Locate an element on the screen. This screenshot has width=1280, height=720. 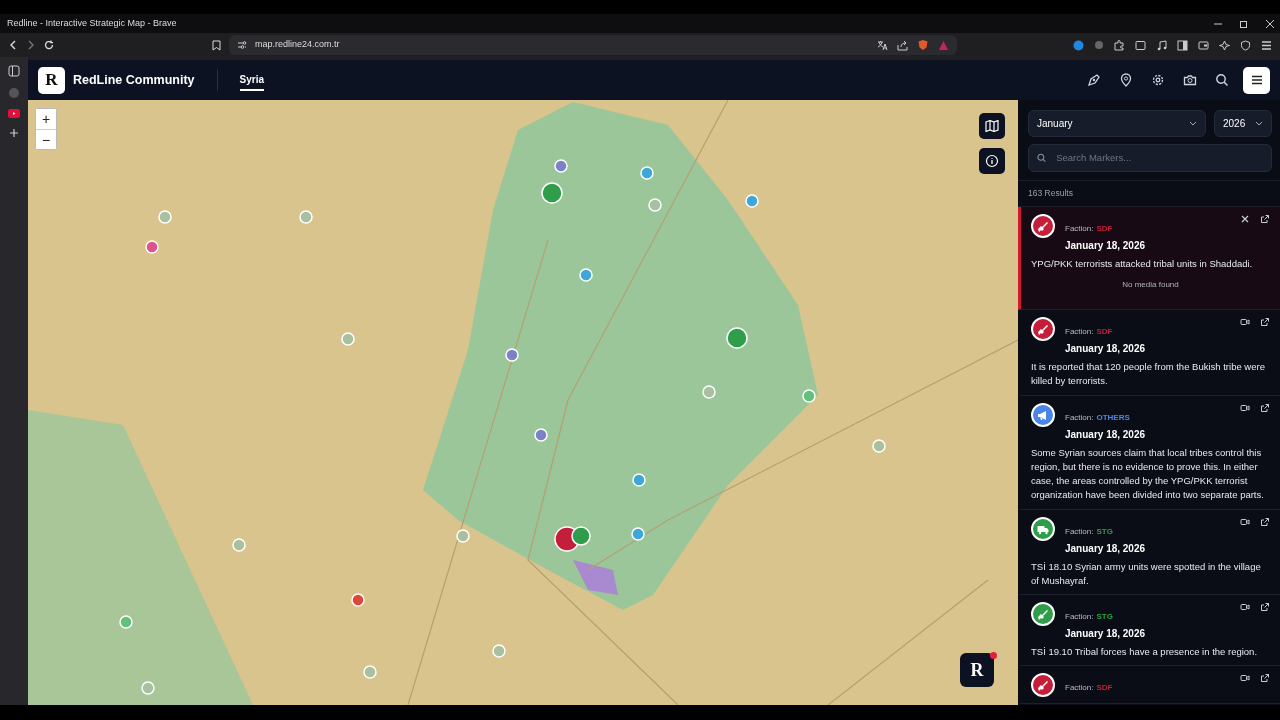
window-title: Redline - Interactive Strategic Map - Brave is located at coordinates (92, 23).